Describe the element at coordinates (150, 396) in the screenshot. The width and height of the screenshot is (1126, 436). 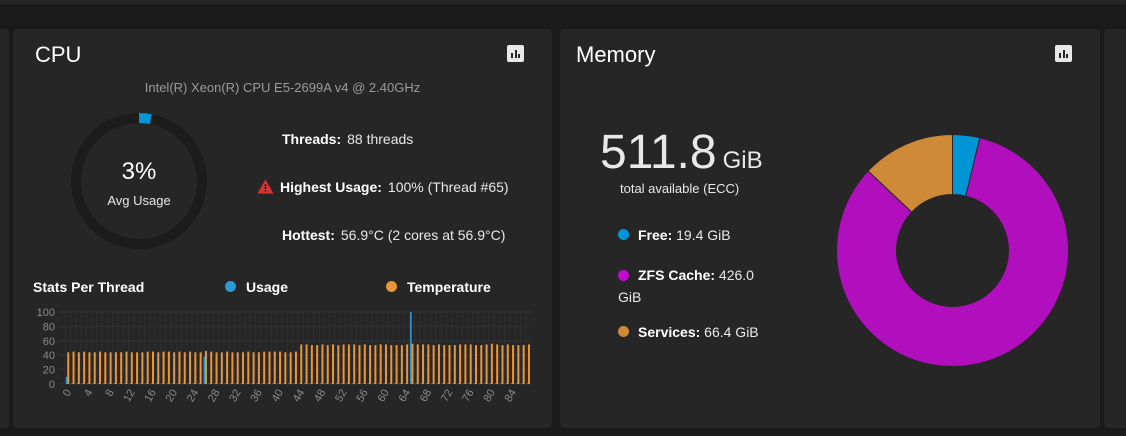
I see `x-tick-label: 16` at that location.